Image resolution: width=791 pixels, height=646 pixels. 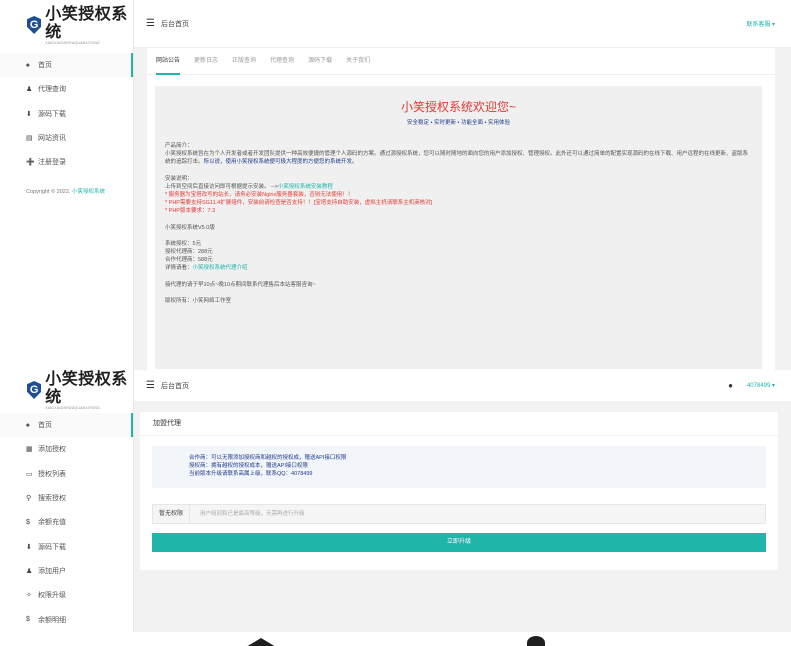 What do you see at coordinates (168, 61) in the screenshot?
I see `tab-announcement: 网站公告` at bounding box center [168, 61].